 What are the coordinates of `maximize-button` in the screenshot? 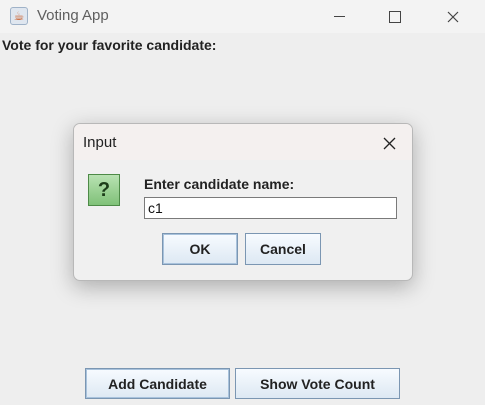 It's located at (395, 16).